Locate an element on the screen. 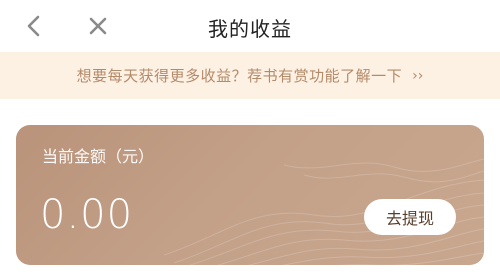  promo-banner-text: 想要每天获得更多收益？荐书有赏功能了解一下 is located at coordinates (239, 76).